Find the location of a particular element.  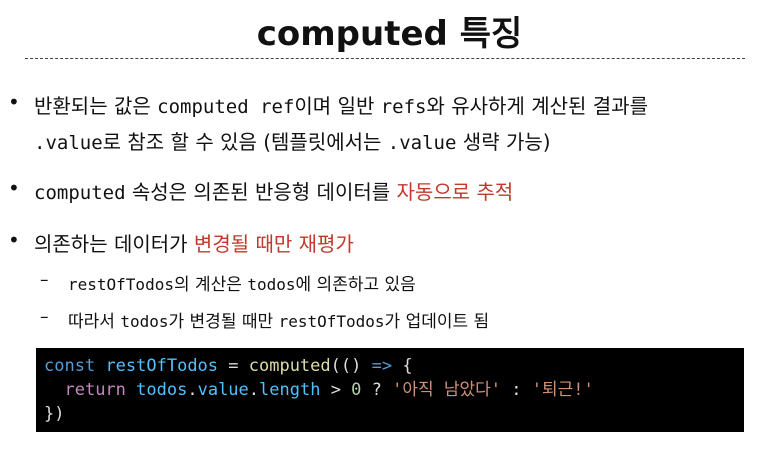

code-inline: computed ref is located at coordinates (226, 107).